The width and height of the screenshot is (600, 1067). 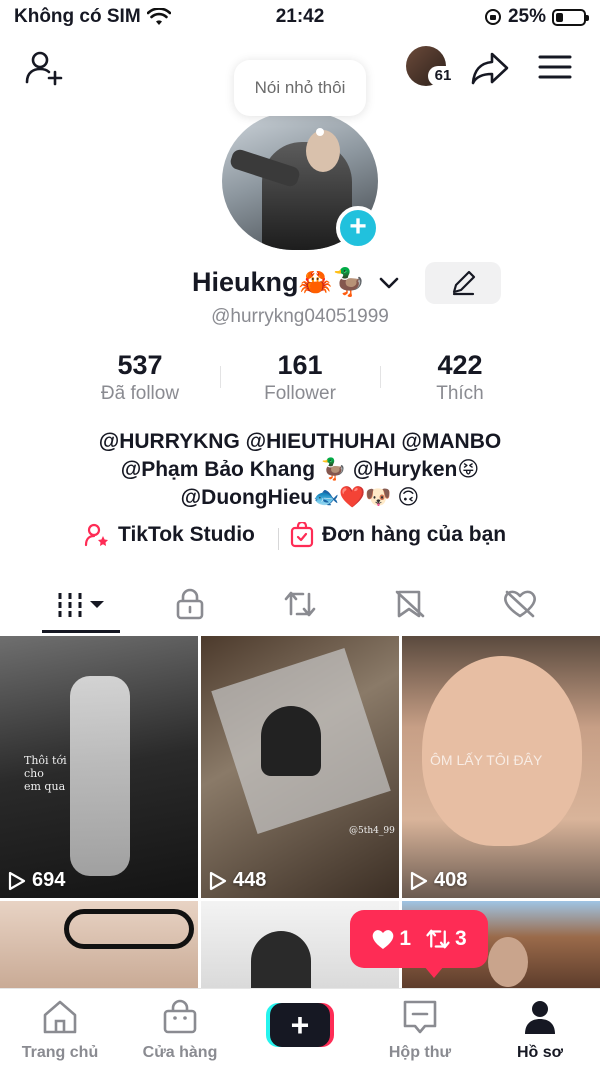 What do you see at coordinates (96, 535) in the screenshot?
I see `studio-icon` at bounding box center [96, 535].